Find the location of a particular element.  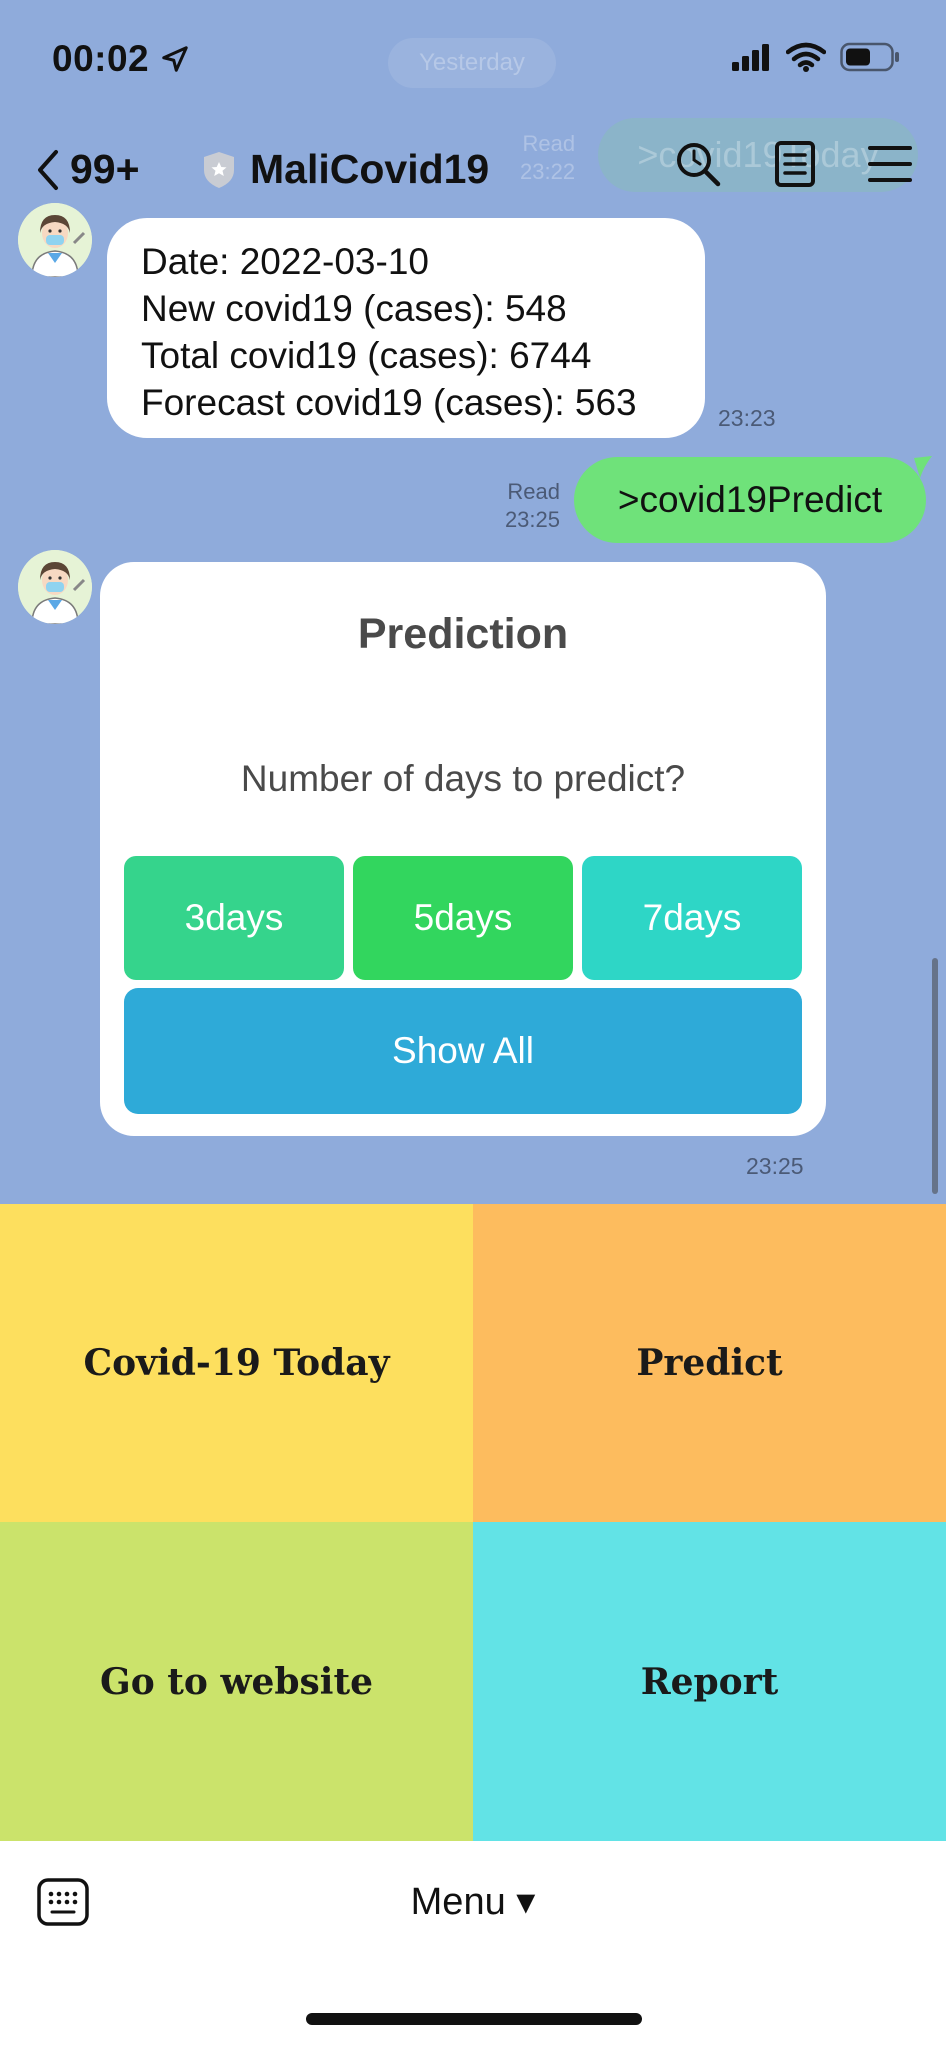

show-all-label: Show All is located at coordinates (463, 1050).